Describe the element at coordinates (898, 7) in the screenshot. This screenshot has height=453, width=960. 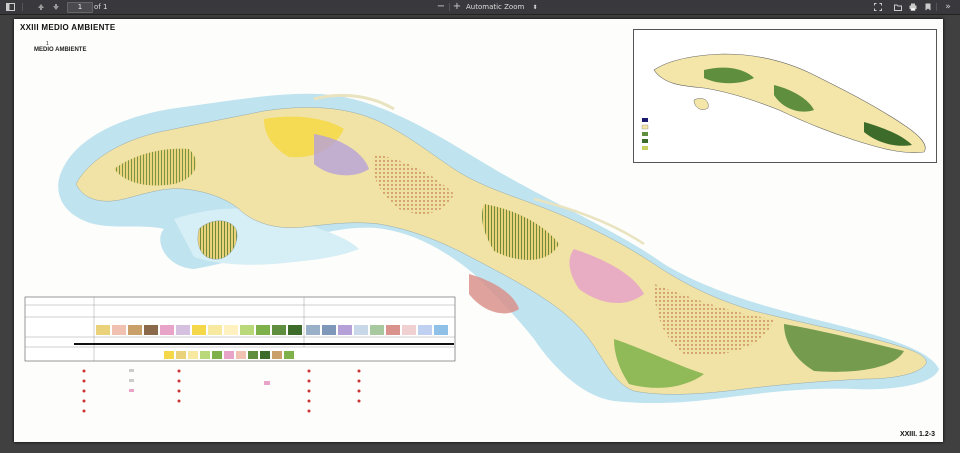
I see `open-file-icon` at that location.